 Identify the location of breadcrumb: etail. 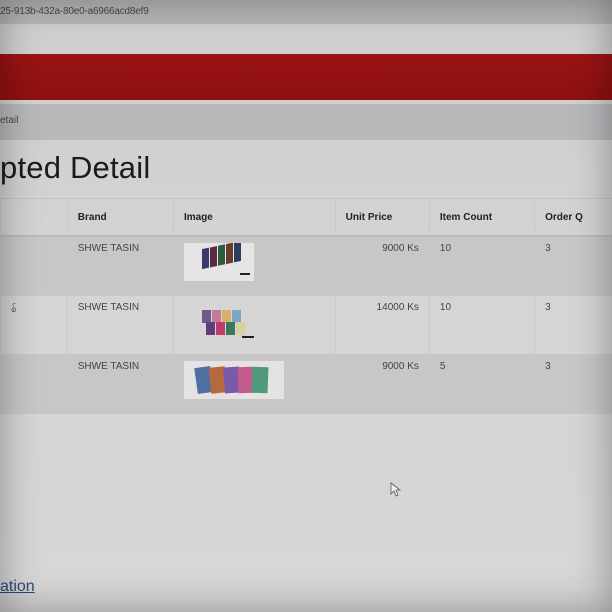
(306, 122).